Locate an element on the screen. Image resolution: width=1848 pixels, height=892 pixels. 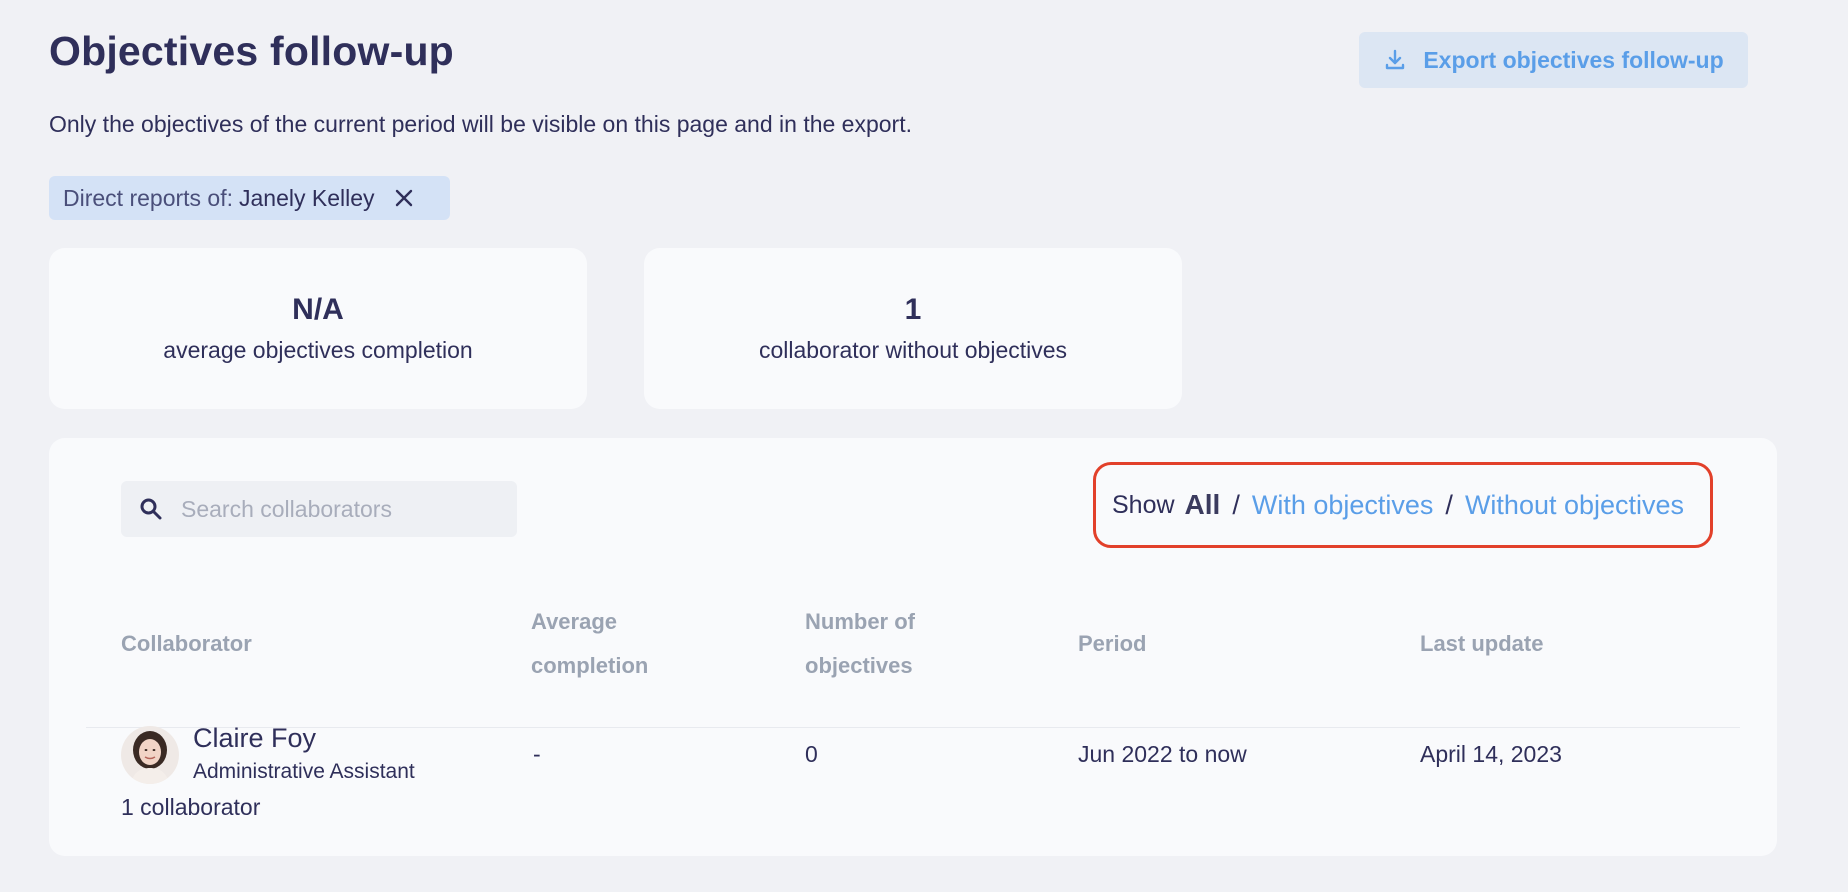
download-icon is located at coordinates (1395, 59).